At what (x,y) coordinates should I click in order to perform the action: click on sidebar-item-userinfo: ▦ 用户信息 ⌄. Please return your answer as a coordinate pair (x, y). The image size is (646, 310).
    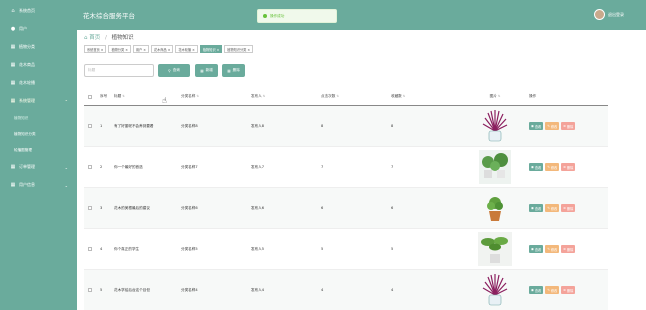
    Looking at the image, I should click on (38, 185).